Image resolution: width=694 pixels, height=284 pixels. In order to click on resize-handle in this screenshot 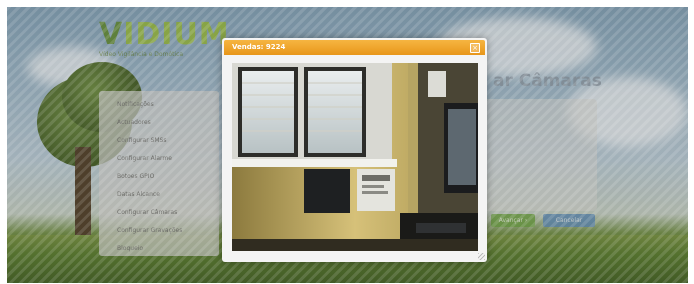, I will do `click(481, 256)`.